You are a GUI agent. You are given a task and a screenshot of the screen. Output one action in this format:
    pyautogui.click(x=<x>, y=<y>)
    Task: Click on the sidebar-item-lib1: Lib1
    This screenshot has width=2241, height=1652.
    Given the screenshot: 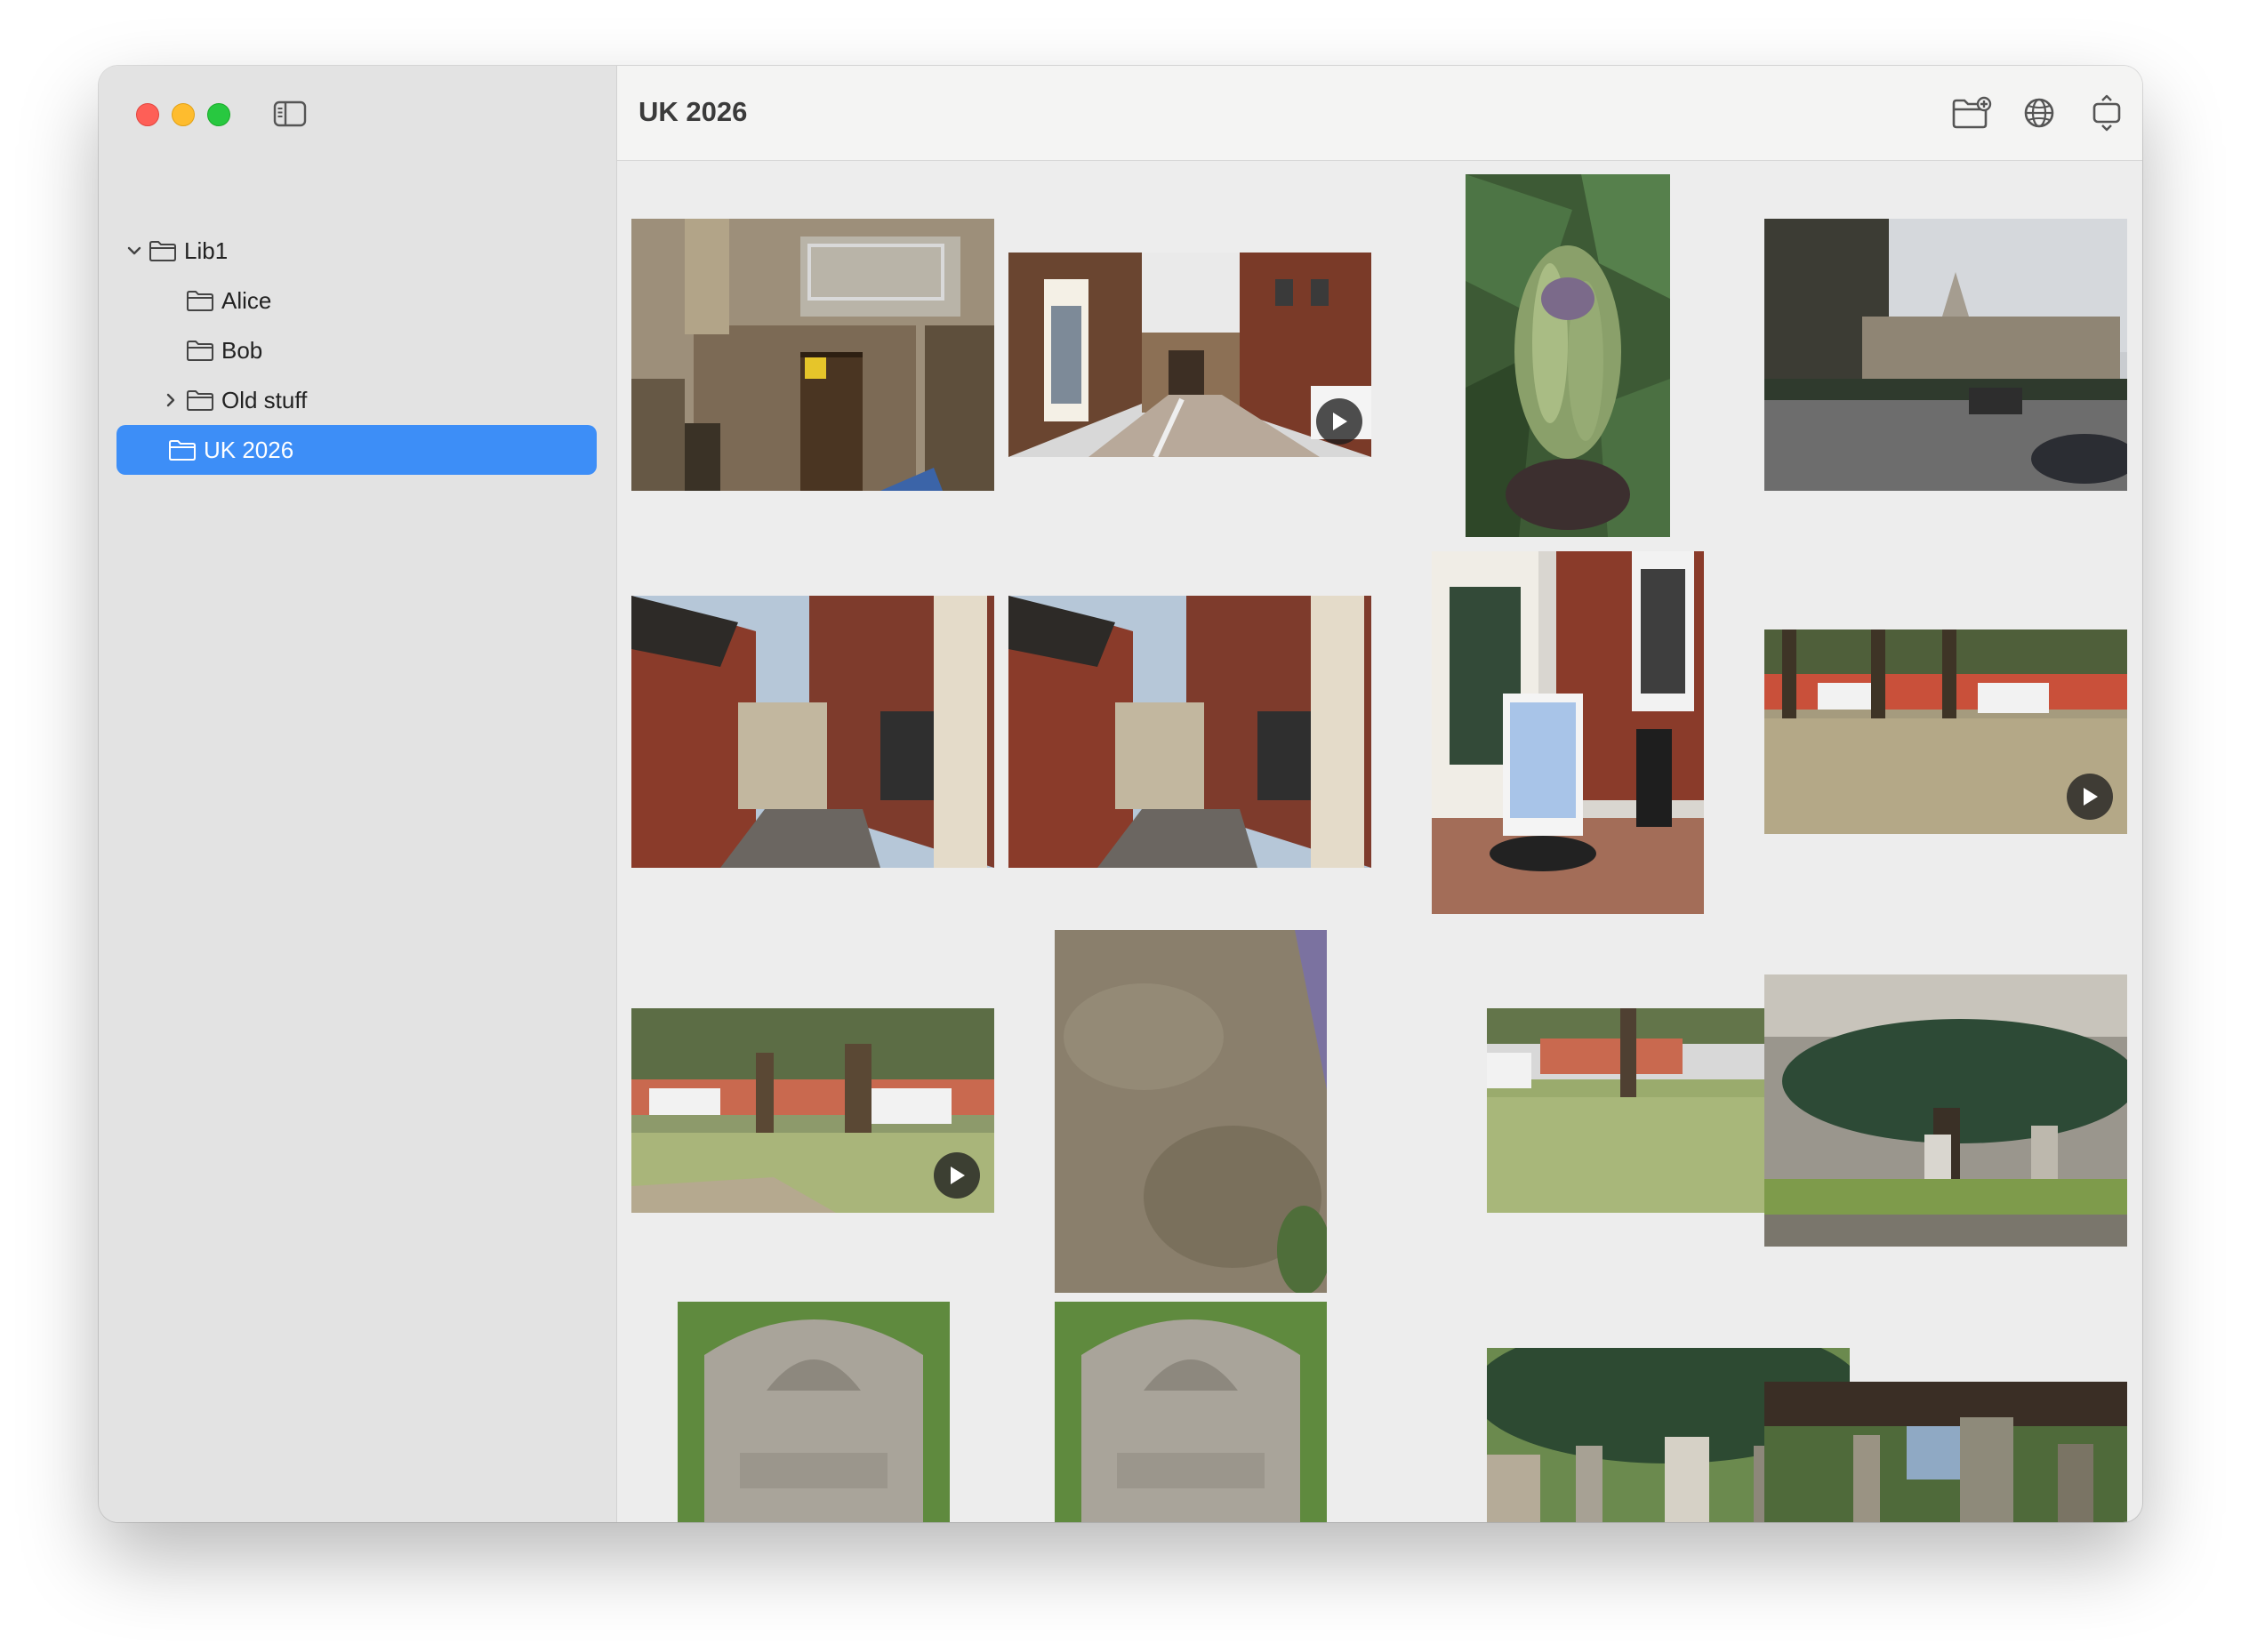 What is the action you would take?
    pyautogui.click(x=356, y=251)
    